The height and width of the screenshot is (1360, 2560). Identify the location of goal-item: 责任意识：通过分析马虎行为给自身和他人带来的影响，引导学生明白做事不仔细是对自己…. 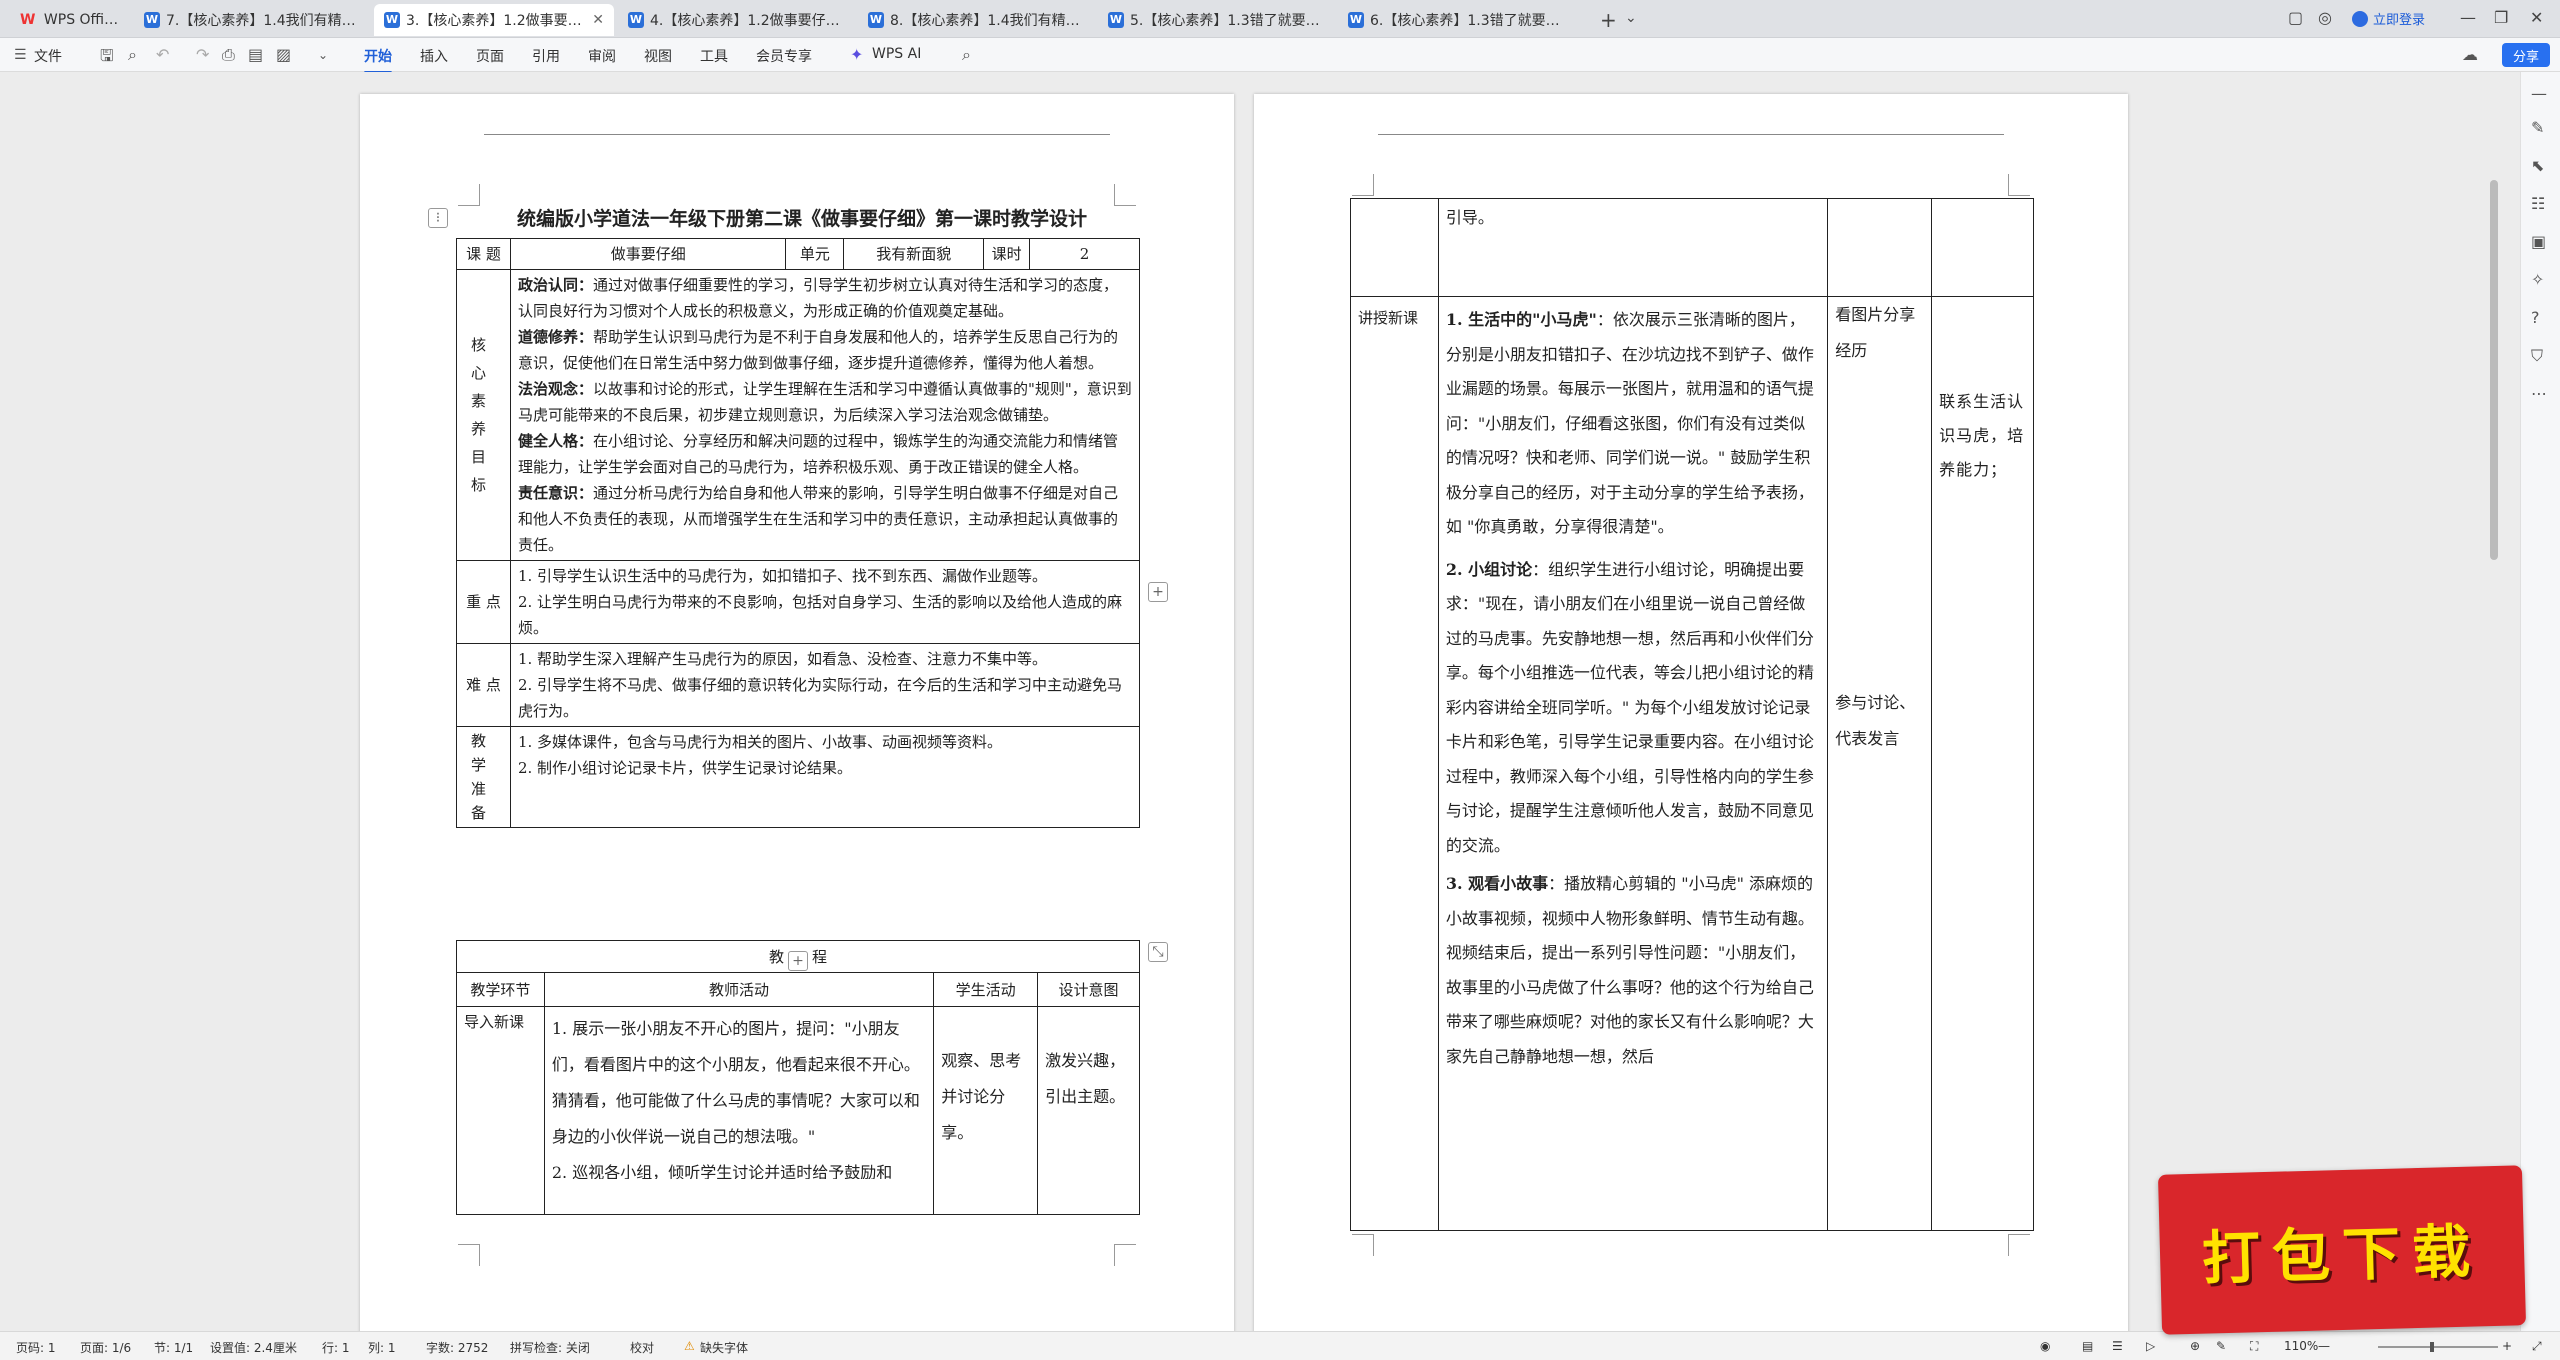
(825, 519).